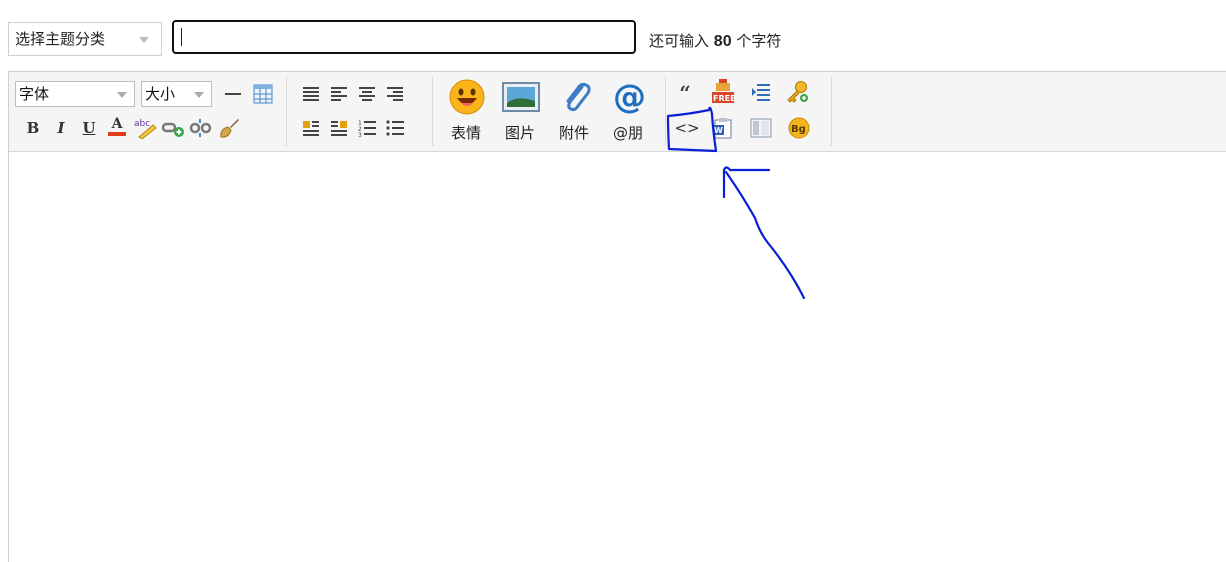 The width and height of the screenshot is (1226, 562). Describe the element at coordinates (404, 37) in the screenshot. I see `title-input` at that location.